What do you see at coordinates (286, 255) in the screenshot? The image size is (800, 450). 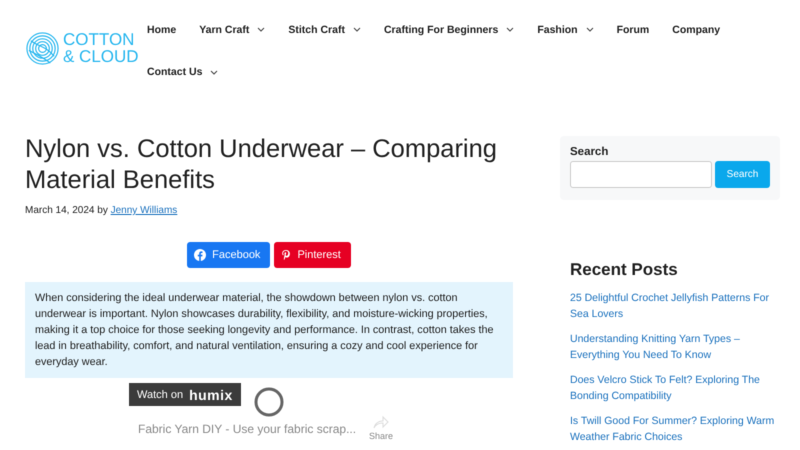 I see `pinterest-icon` at bounding box center [286, 255].